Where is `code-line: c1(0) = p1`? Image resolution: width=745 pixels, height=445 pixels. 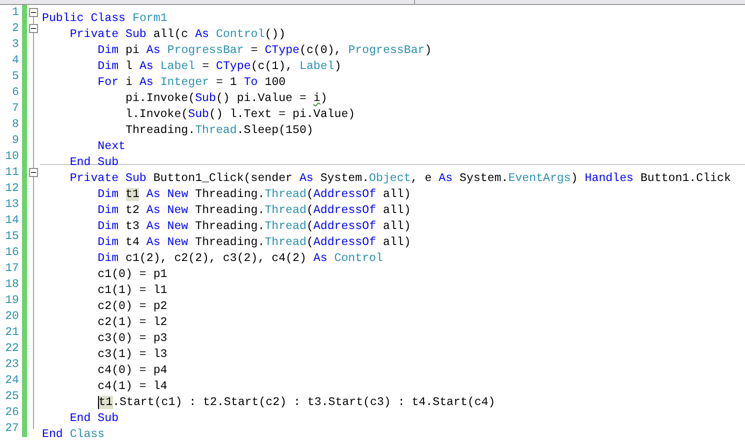
code-line: c1(0) = p1 is located at coordinates (132, 275).